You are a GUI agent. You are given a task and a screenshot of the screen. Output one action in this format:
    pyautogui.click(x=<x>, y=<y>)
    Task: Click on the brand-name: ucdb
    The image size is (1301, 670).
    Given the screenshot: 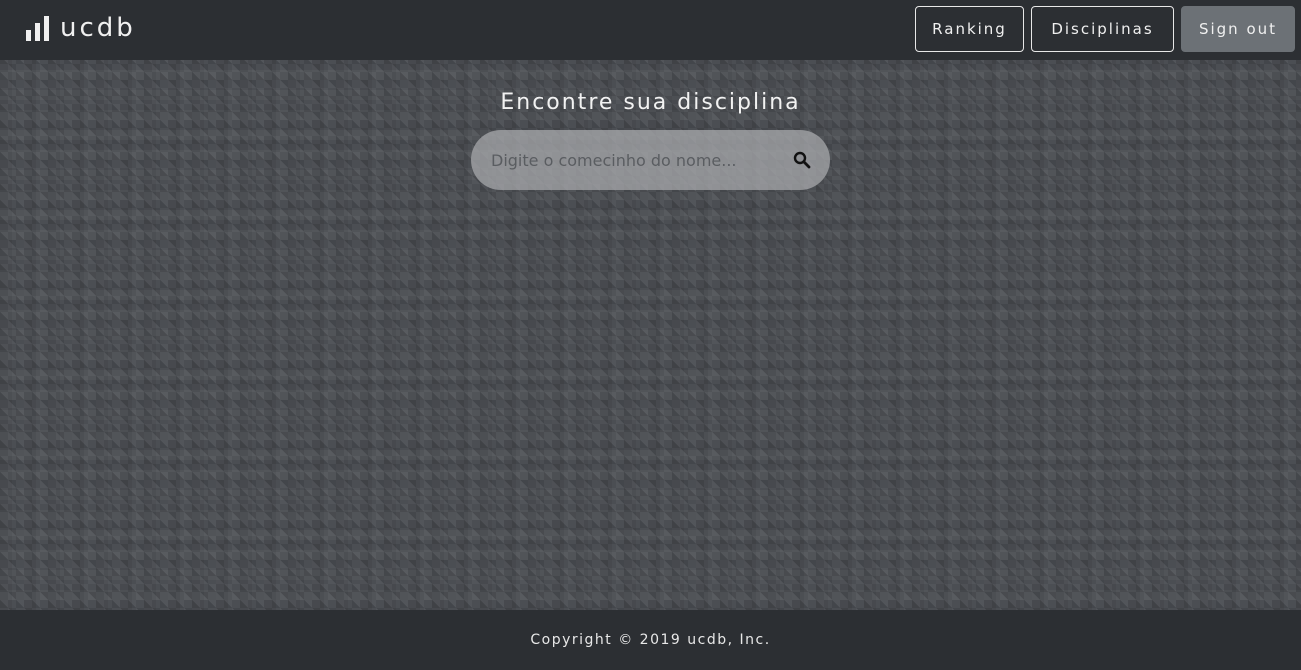 What is the action you would take?
    pyautogui.click(x=98, y=28)
    